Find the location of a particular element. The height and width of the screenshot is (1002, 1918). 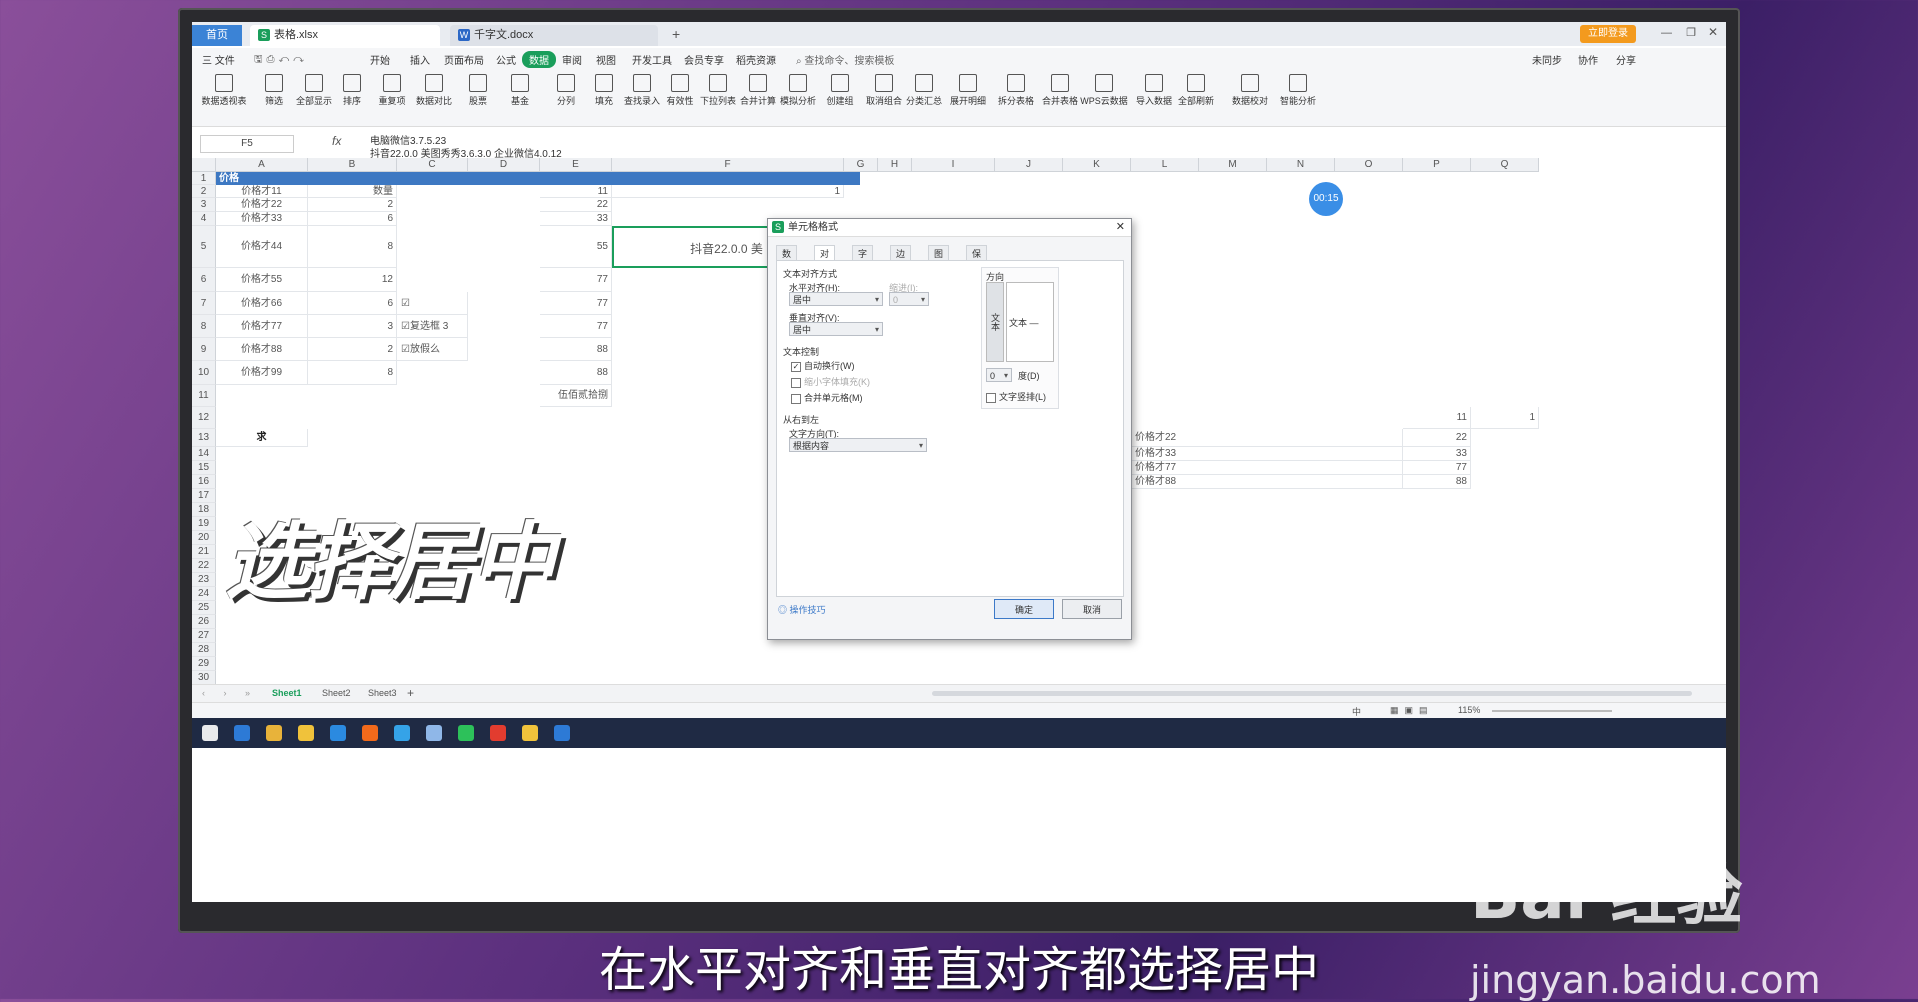

tab-protection: 保护 is located at coordinates (977, 260).